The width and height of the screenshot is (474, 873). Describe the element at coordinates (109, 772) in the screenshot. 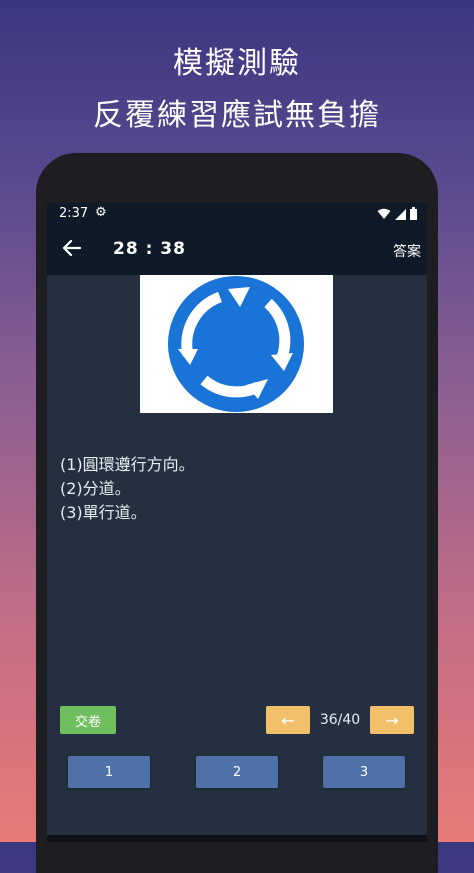

I see `answer-option-1-button: 1` at that location.